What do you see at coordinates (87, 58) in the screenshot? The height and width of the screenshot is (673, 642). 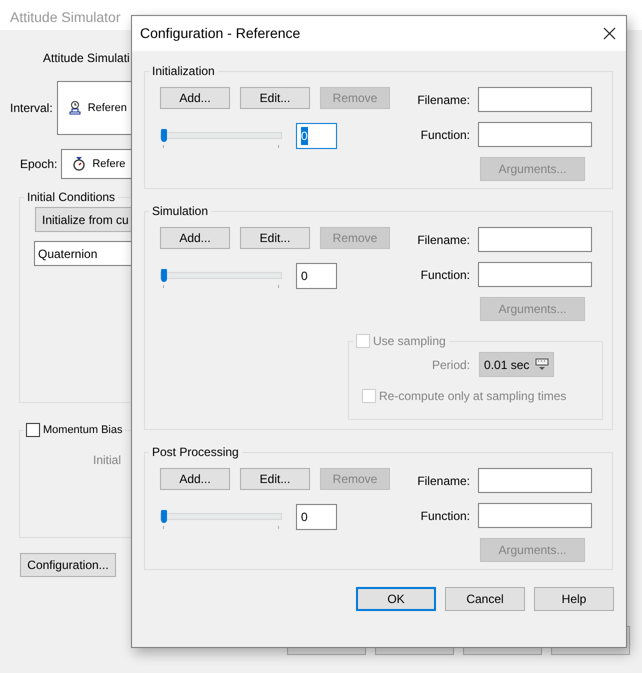 I see `heading-label: Attitude Simulati` at bounding box center [87, 58].